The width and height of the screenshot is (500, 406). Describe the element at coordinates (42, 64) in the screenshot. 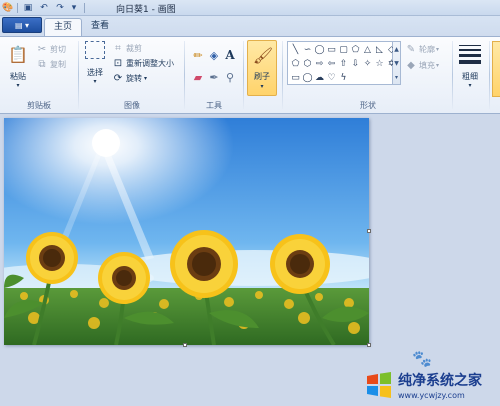

I see `copy-icon: ⧉` at that location.